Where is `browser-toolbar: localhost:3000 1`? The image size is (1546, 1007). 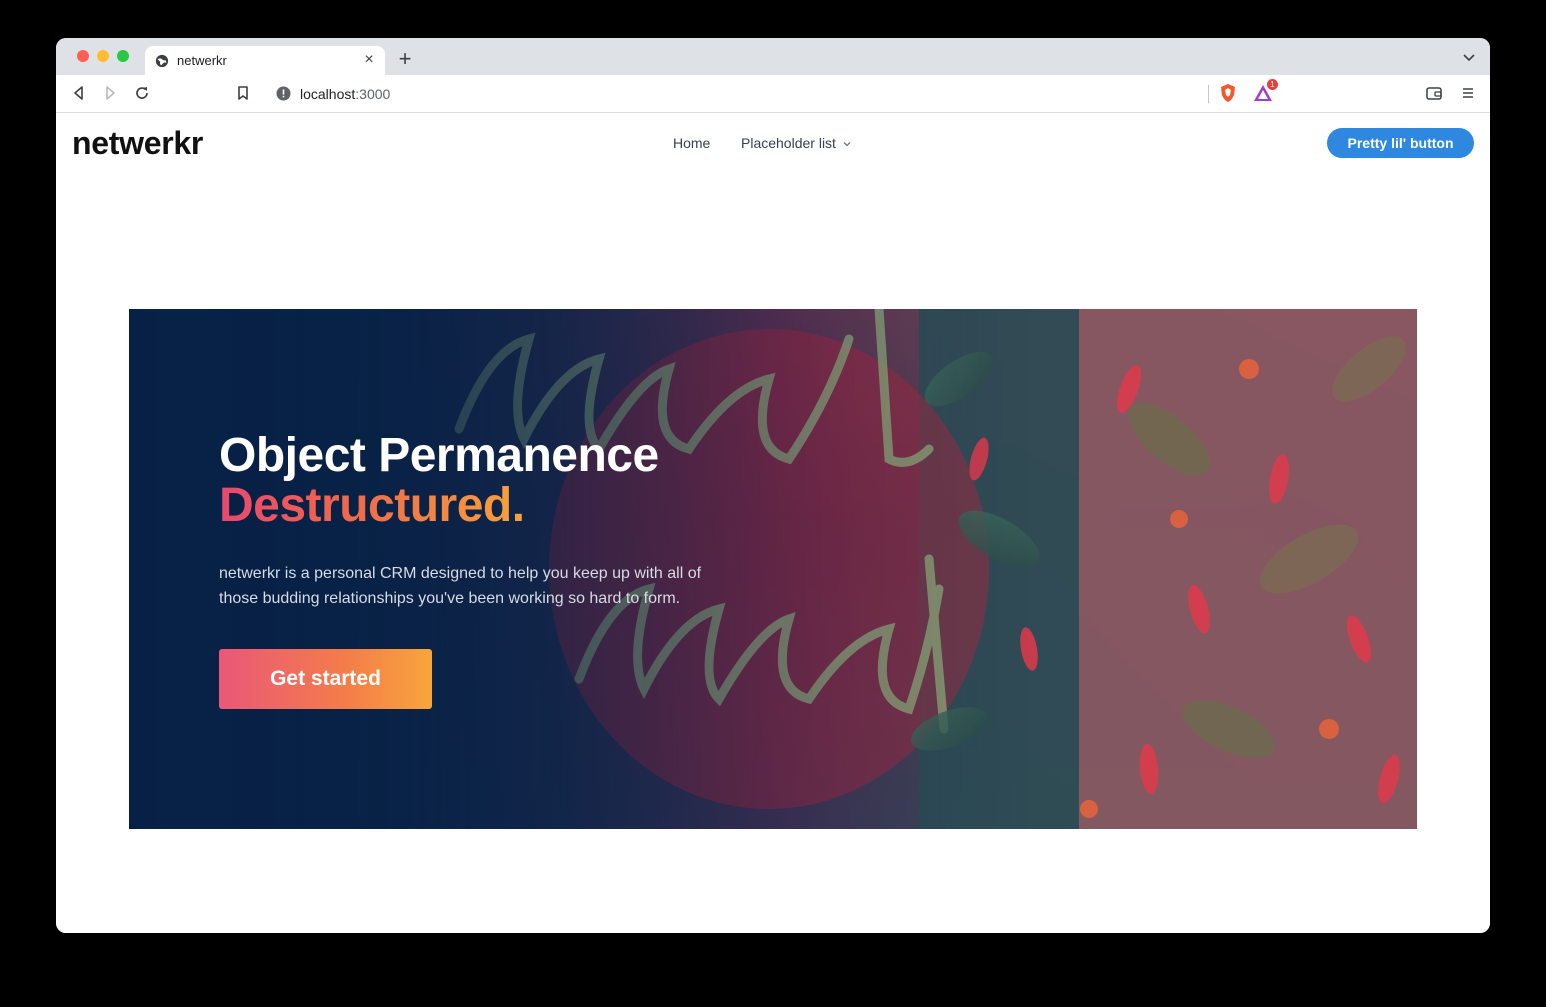 browser-toolbar: localhost:3000 1 is located at coordinates (773, 94).